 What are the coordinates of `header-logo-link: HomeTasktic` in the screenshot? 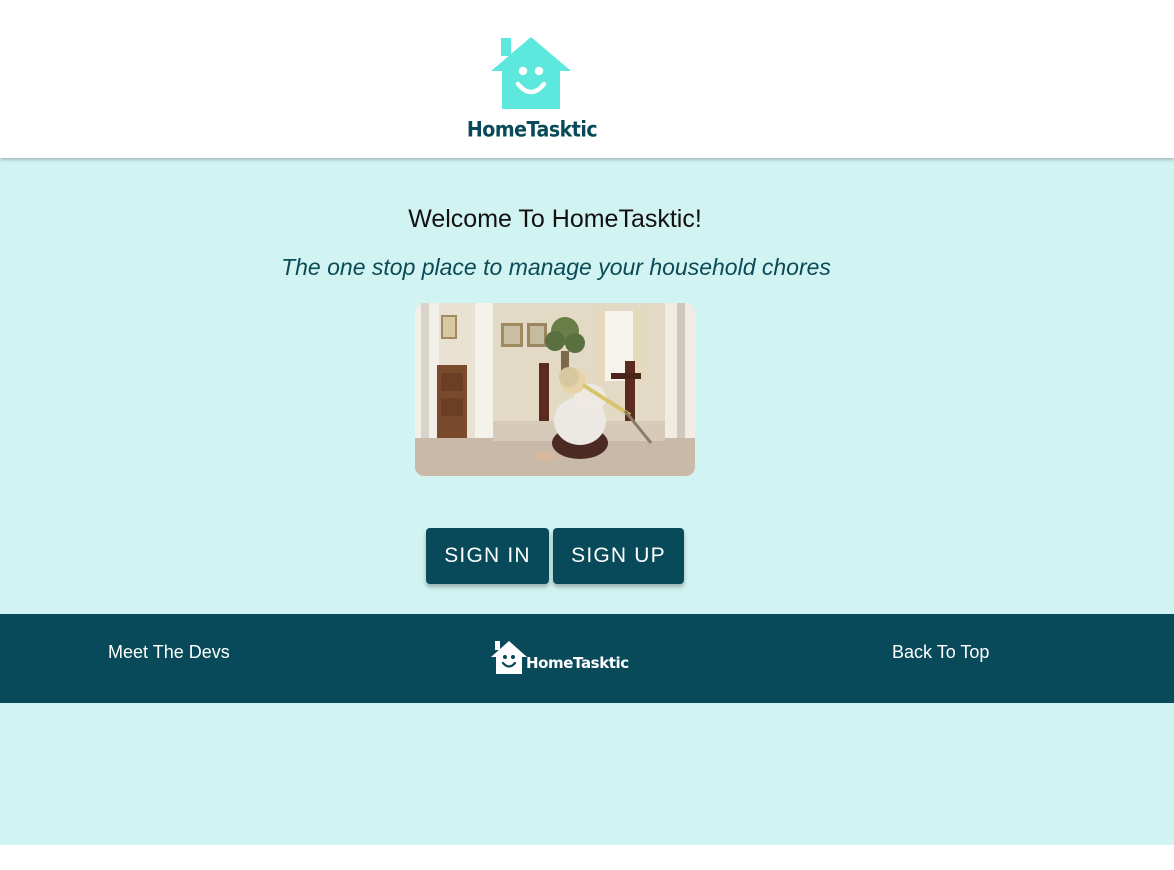 It's located at (532, 89).